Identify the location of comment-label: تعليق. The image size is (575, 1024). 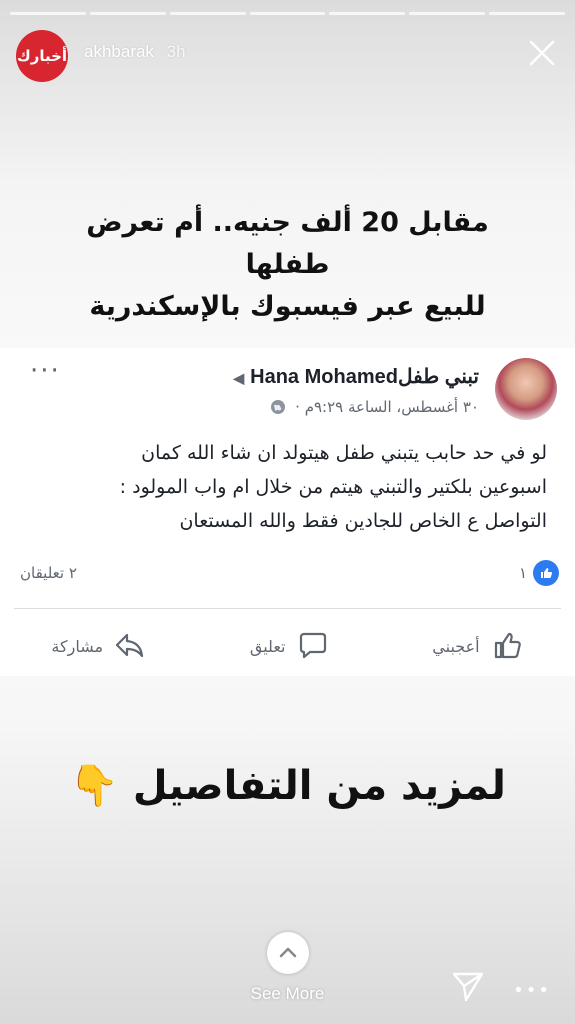
(267, 646).